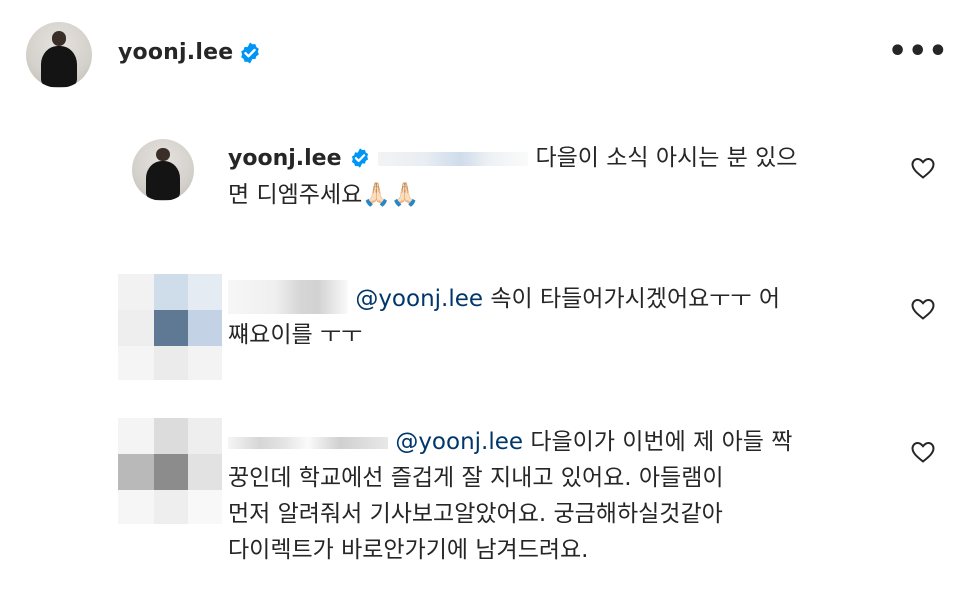 This screenshot has width=960, height=604. I want to click on comment-avatar, so click(163, 170).